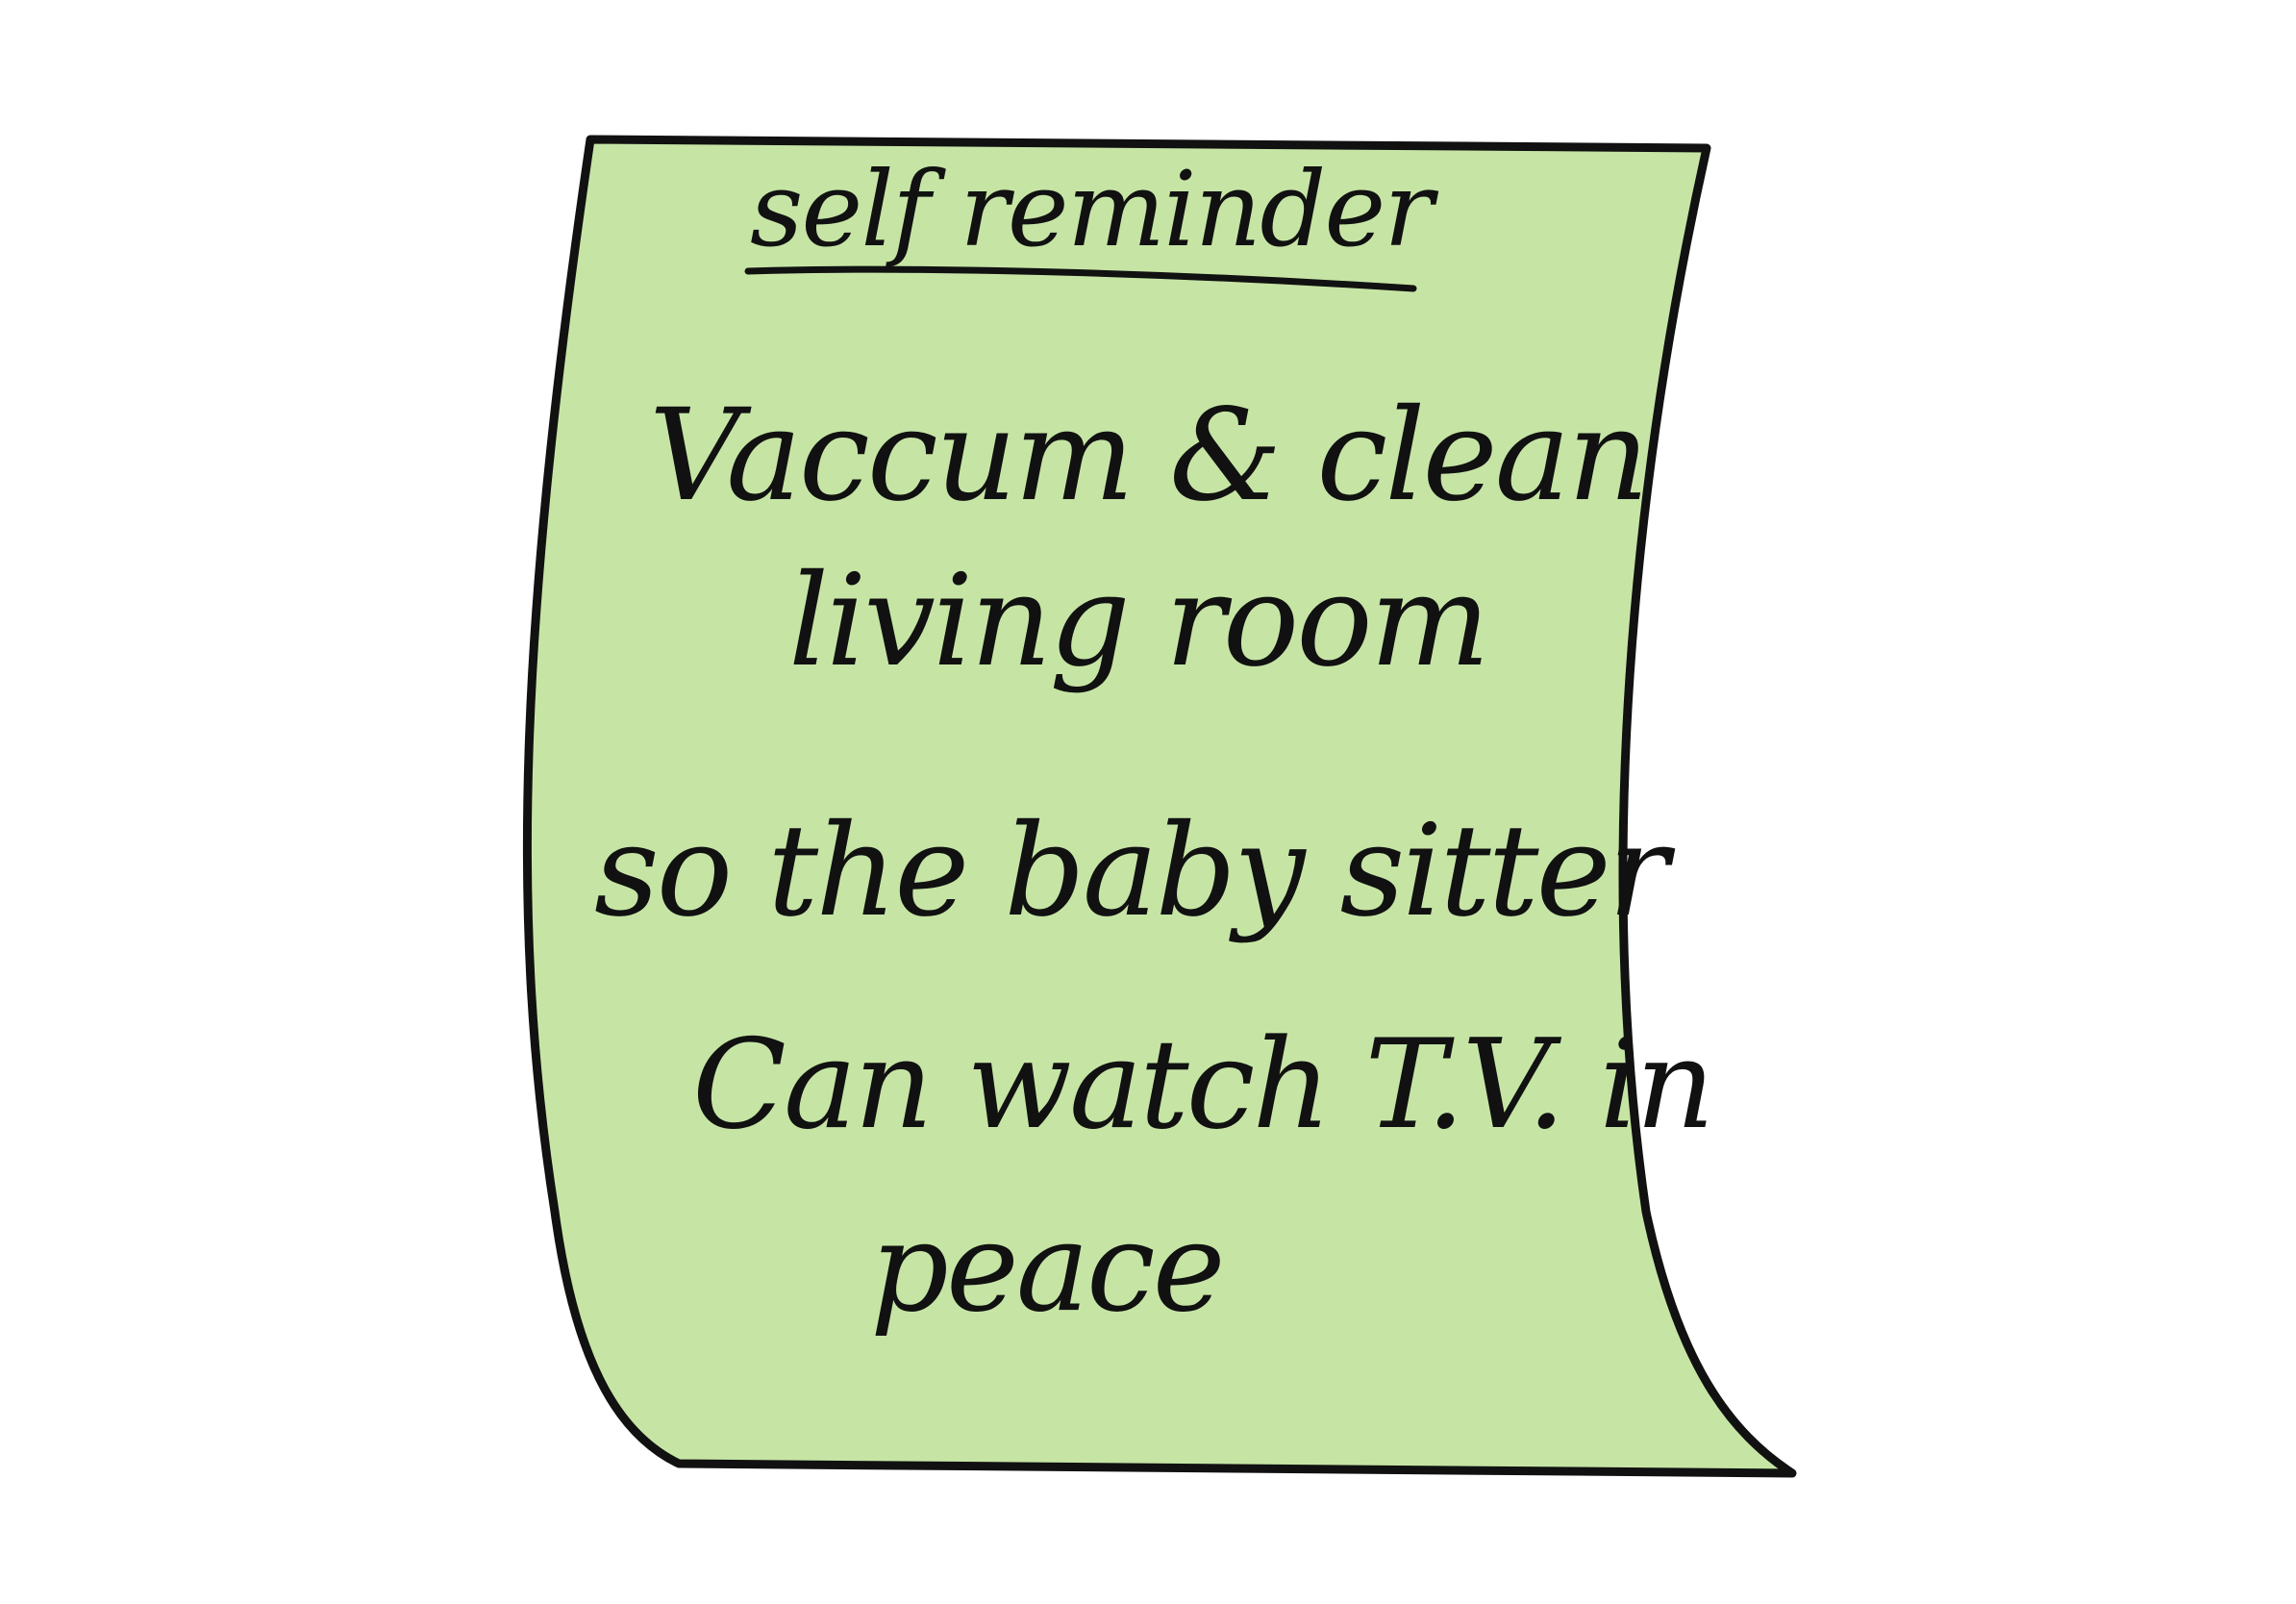  What do you see at coordinates (1092, 210) in the screenshot?
I see `note-title: self reminder` at bounding box center [1092, 210].